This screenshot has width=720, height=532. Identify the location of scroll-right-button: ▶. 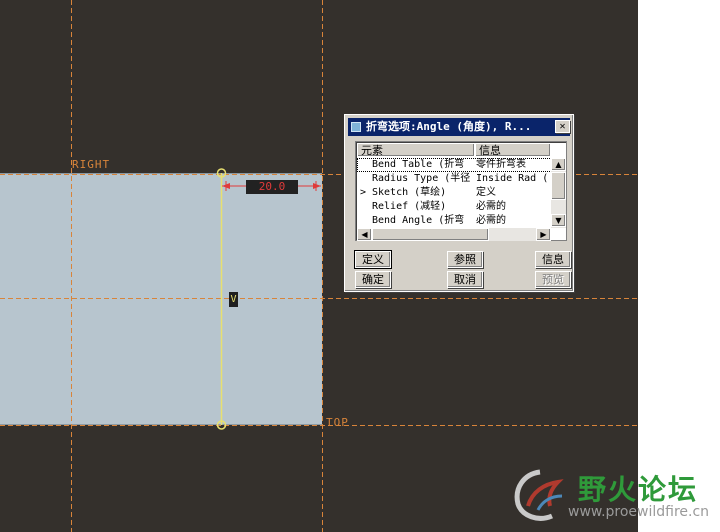
(543, 234).